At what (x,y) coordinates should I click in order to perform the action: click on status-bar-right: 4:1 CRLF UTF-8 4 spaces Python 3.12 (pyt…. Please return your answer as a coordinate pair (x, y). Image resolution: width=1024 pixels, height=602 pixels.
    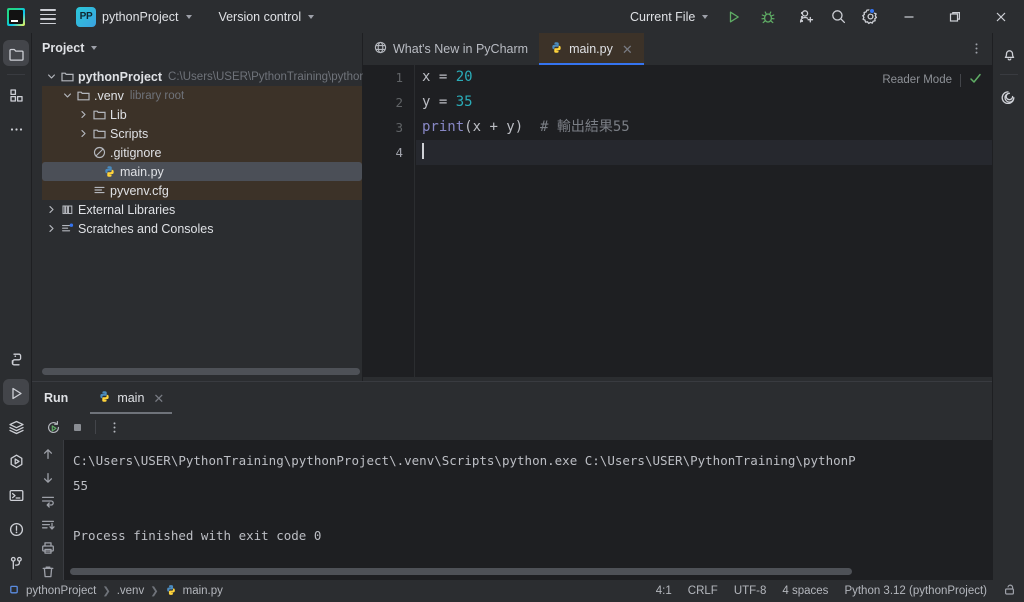
    Looking at the image, I should click on (836, 591).